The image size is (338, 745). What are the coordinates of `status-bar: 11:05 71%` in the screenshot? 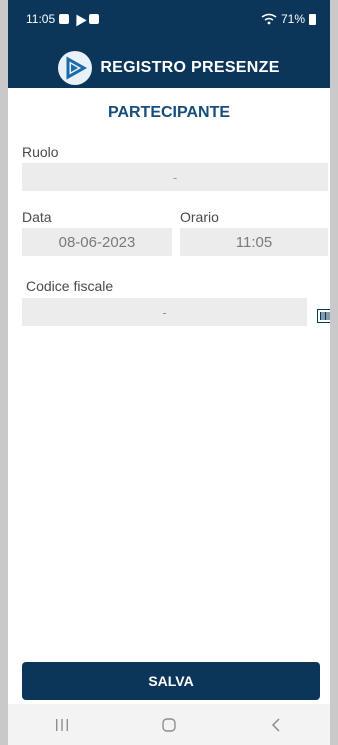 It's located at (171, 19).